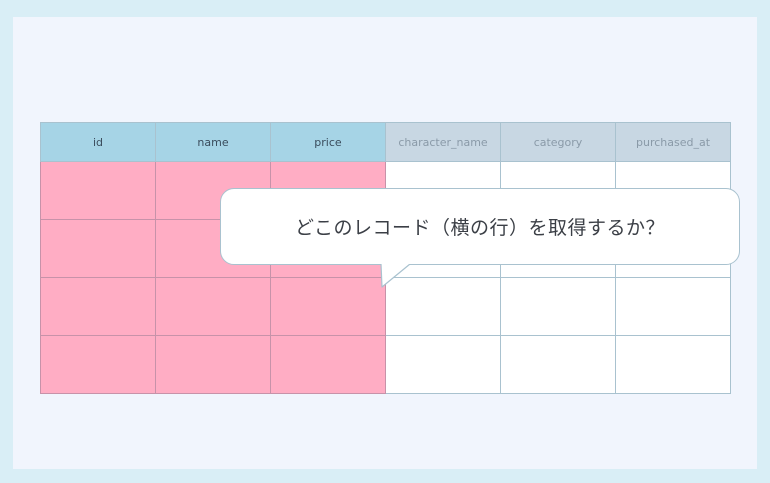 Image resolution: width=770 pixels, height=483 pixels. I want to click on speech-bubble-text: どこのレコード（横の行）を取得するか？, so click(480, 228).